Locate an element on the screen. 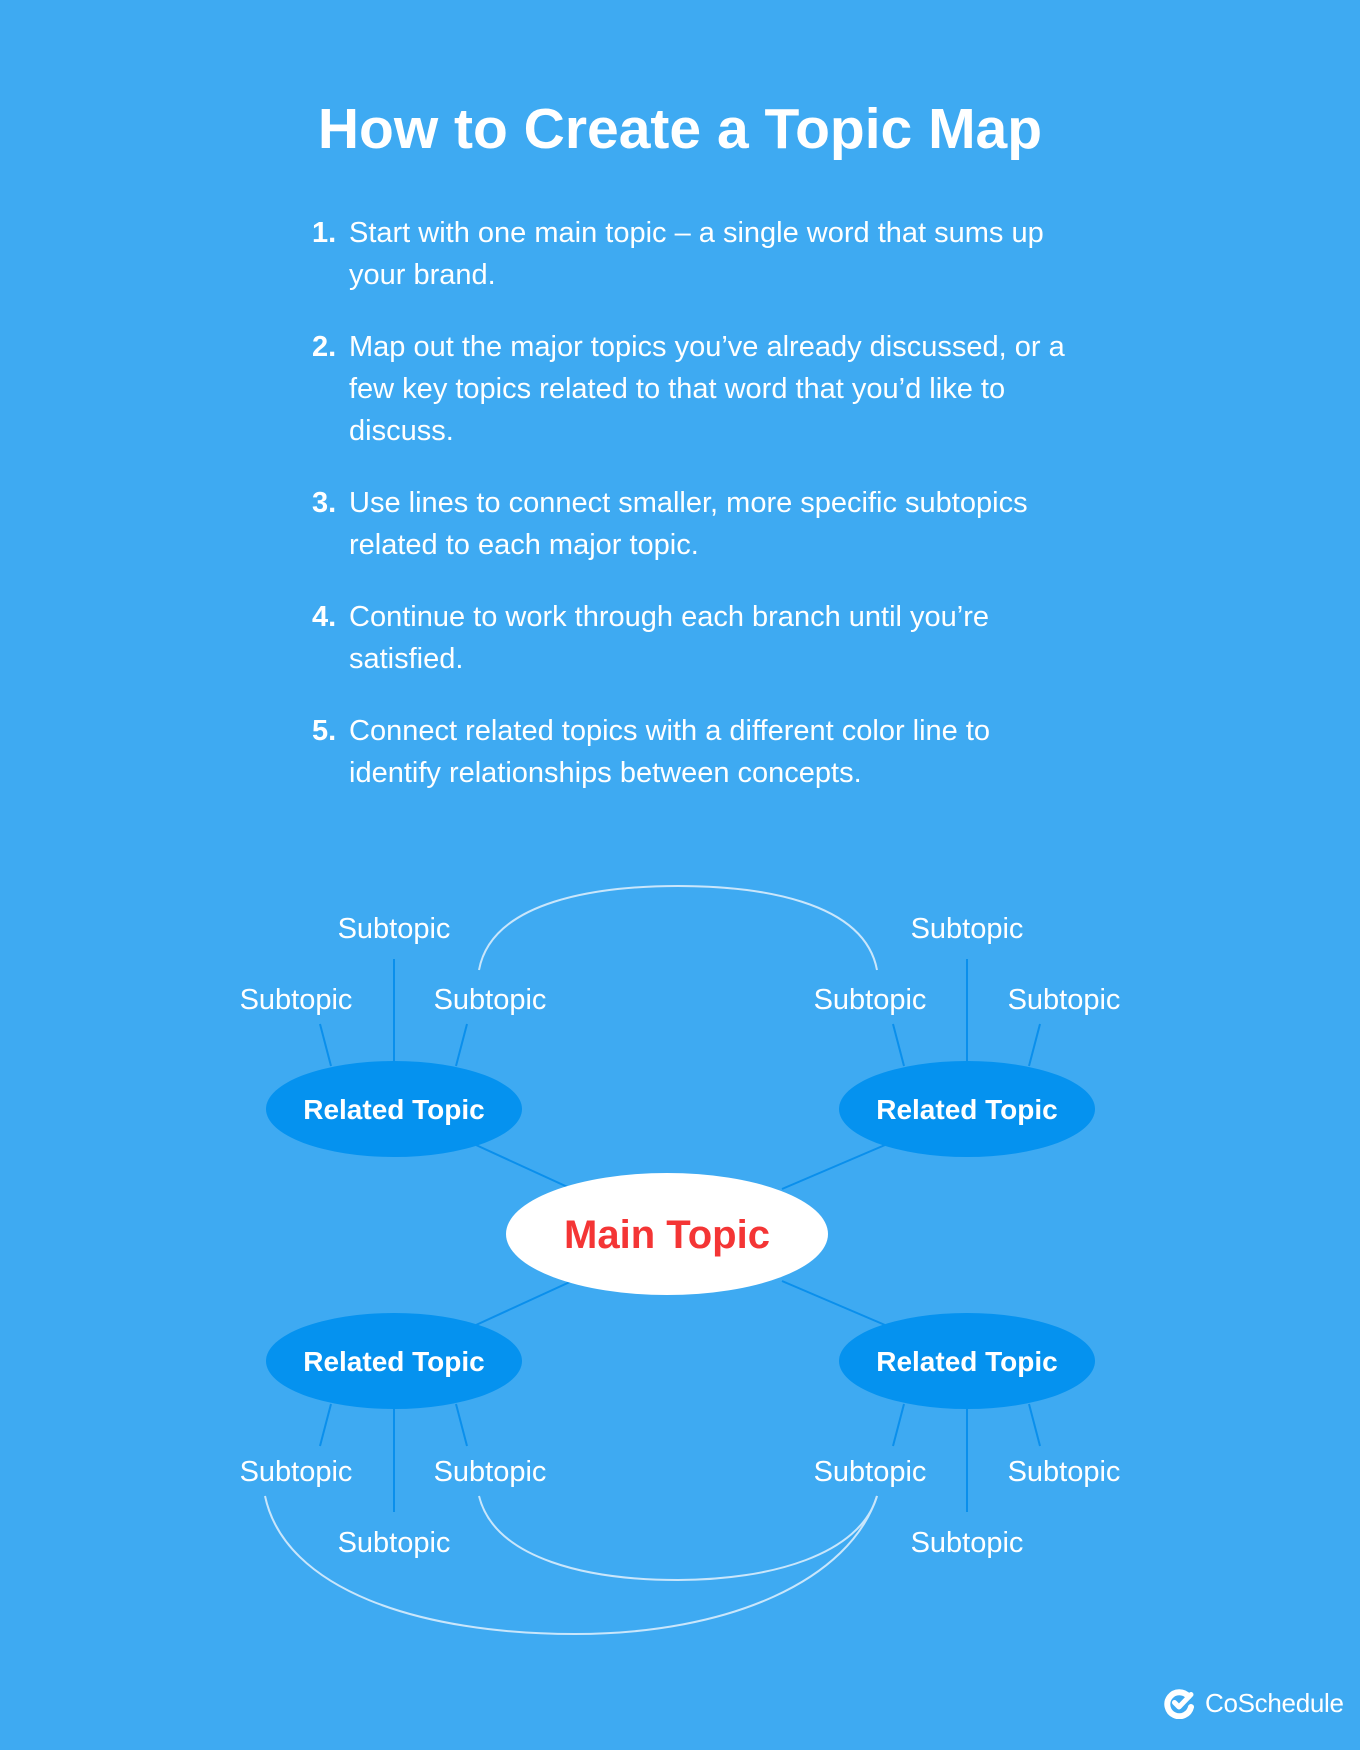 This screenshot has height=1750, width=1360. main-topic-node: Main Topic is located at coordinates (667, 1234).